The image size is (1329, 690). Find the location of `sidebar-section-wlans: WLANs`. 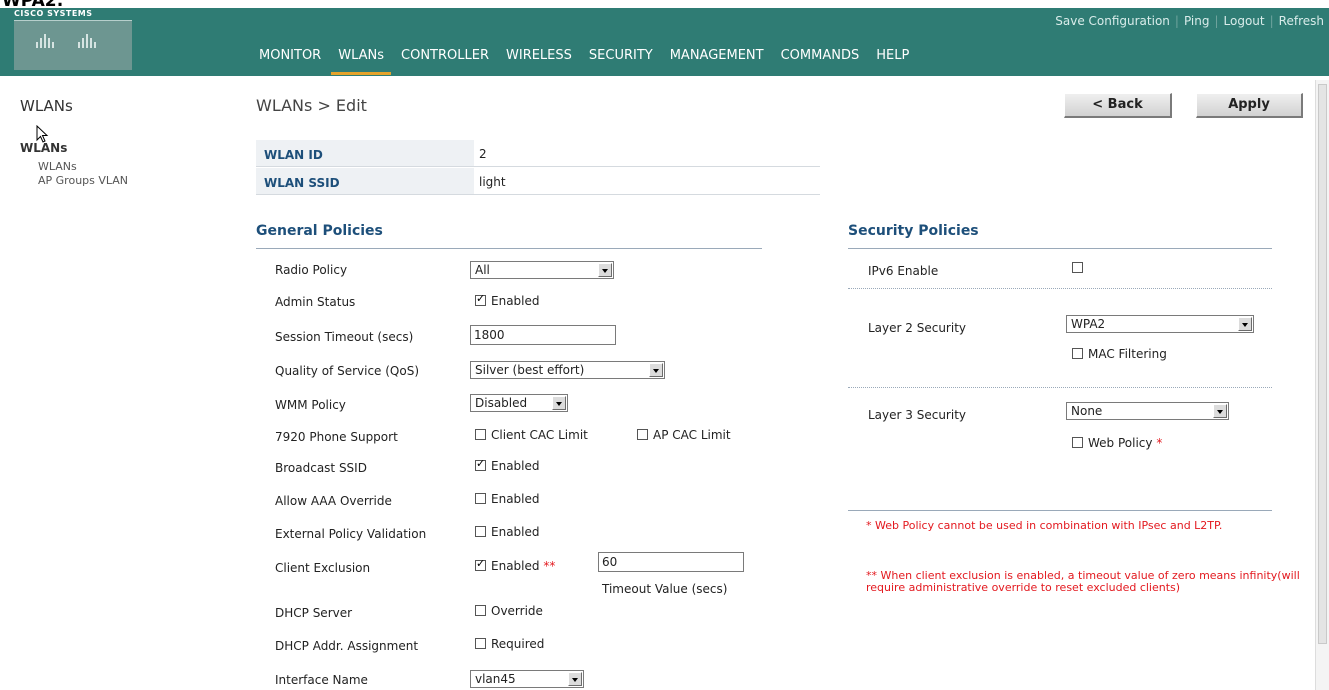

sidebar-section-wlans: WLANs is located at coordinates (43, 148).